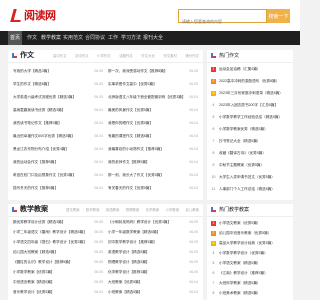 Image resolution: width=320 pixels, height=300 pixels. What do you see at coordinates (58, 252) in the screenshot?
I see `list-item: 幼儿园大班教案【精选5篇】 06-05` at bounding box center [58, 252].